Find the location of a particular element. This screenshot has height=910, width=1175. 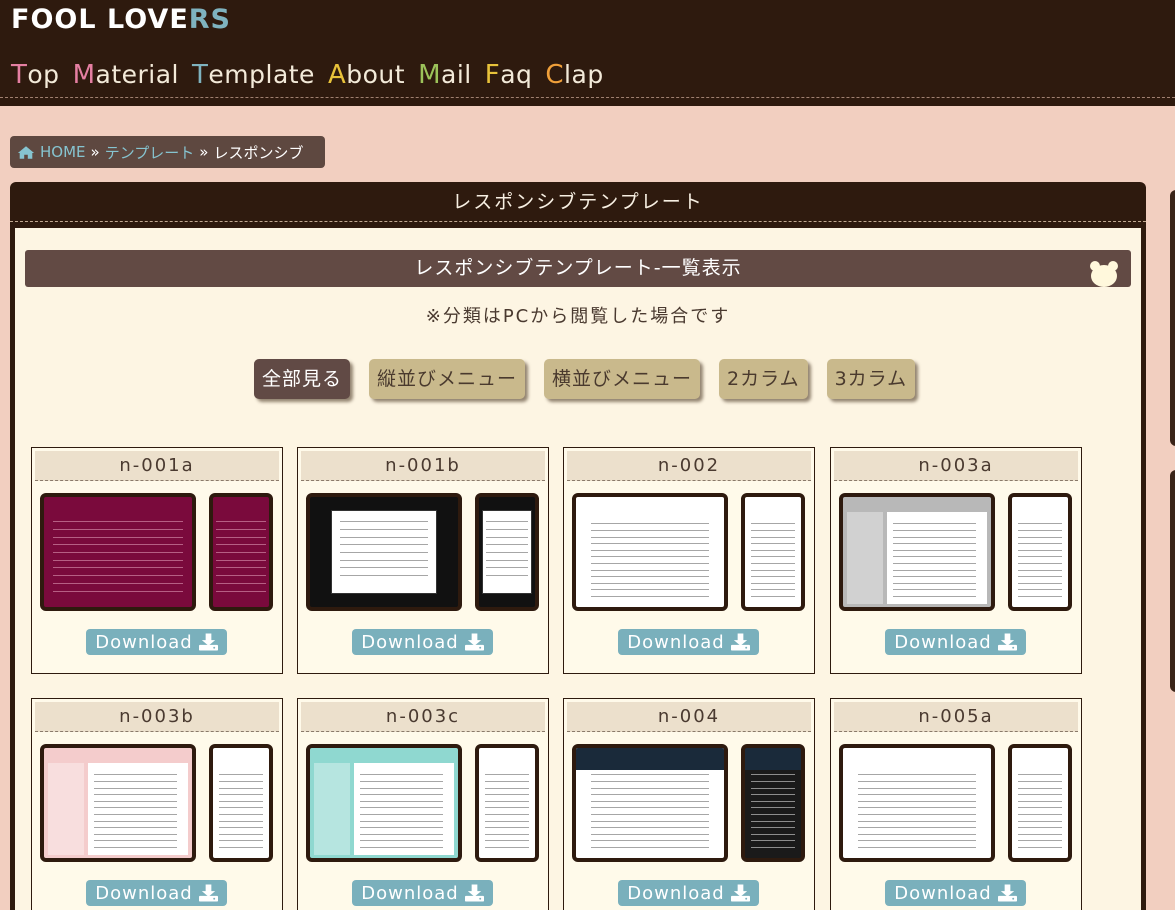

template-card: n-004 Download is located at coordinates (689, 804).